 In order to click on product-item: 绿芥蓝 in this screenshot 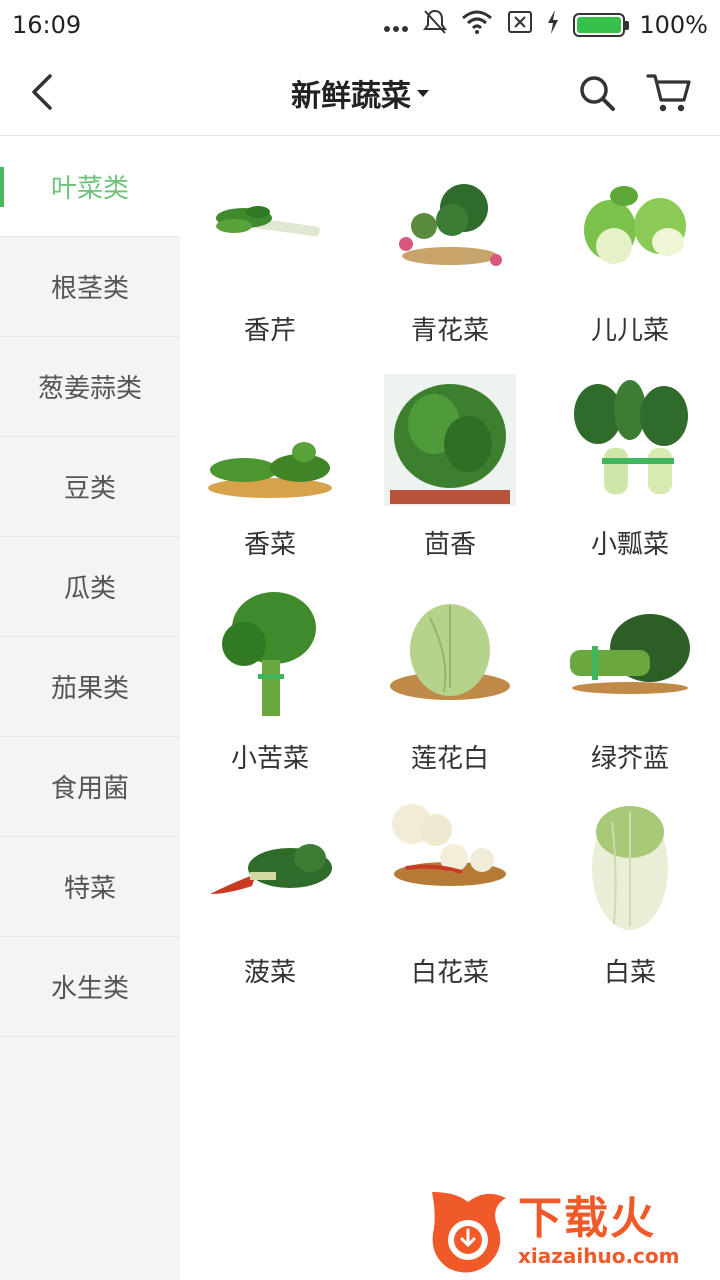, I will do `click(630, 695)`.